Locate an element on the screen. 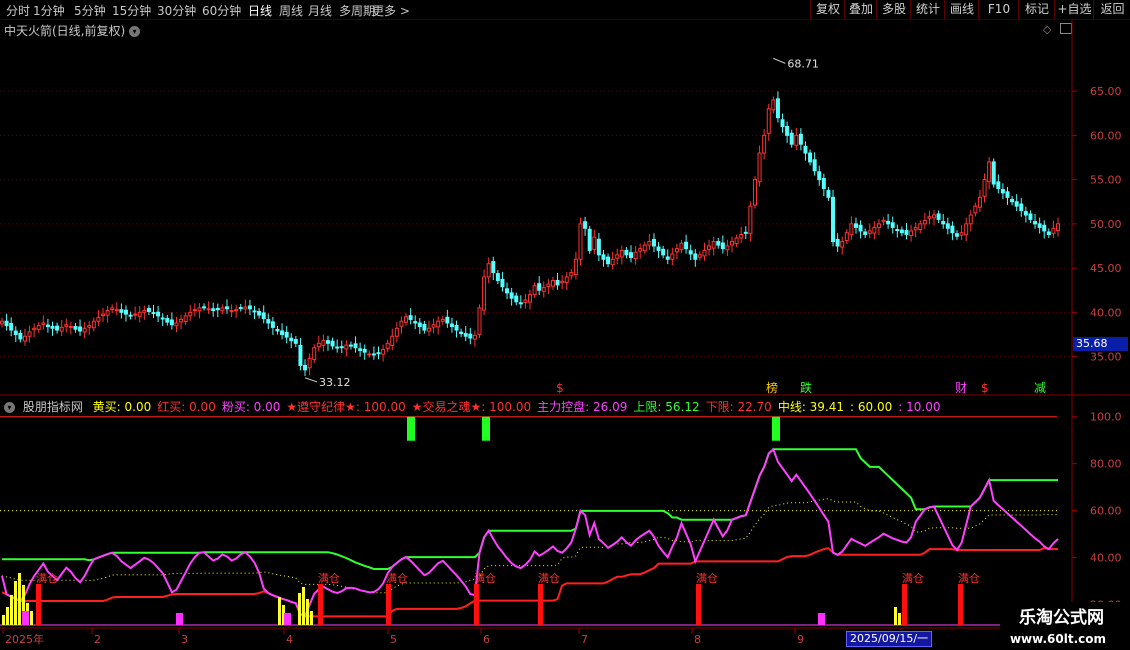  indicator-field-5: 主力控盘: 26.09 is located at coordinates (582, 407).